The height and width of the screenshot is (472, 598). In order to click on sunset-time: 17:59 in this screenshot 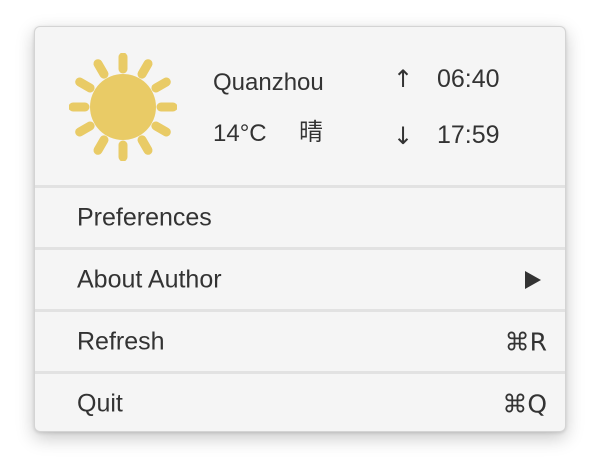, I will do `click(468, 135)`.